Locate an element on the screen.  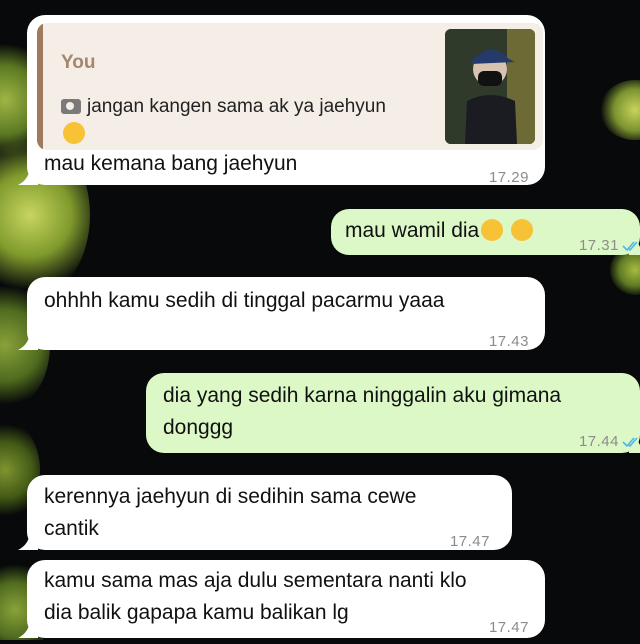
message-time: 17.29 is located at coordinates (508, 177).